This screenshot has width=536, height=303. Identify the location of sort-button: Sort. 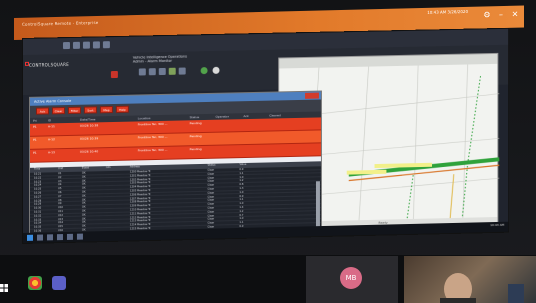
(90, 110).